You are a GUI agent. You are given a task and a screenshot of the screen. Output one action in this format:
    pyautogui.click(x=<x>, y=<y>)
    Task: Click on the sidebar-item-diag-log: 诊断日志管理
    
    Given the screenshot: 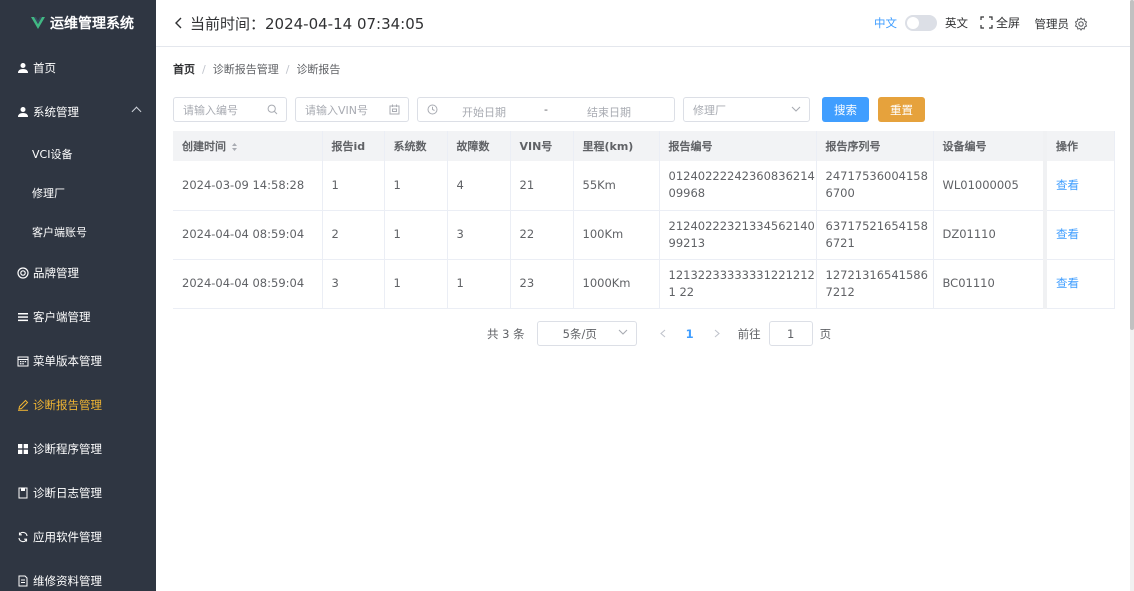 What is the action you would take?
    pyautogui.click(x=78, y=493)
    